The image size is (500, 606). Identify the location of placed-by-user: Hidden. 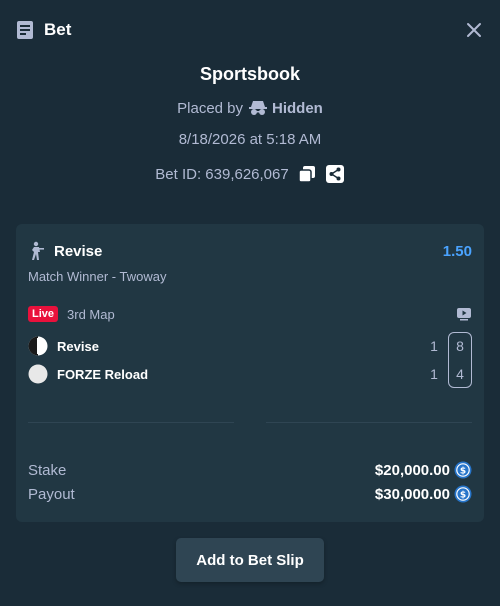
(286, 108).